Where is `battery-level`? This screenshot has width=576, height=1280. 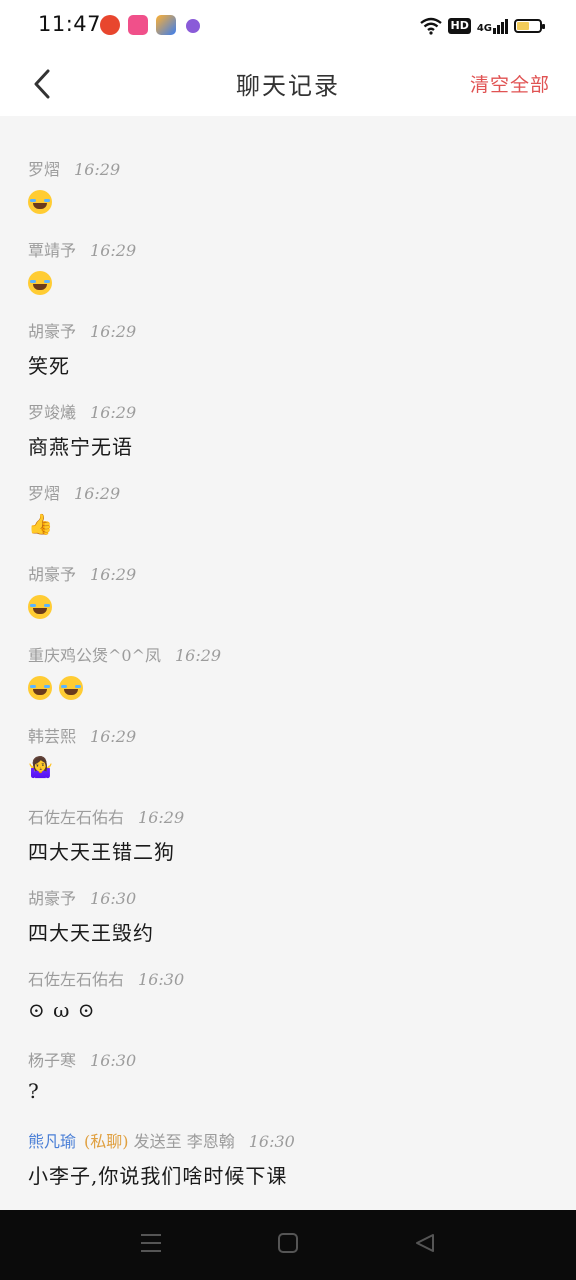
battery-level is located at coordinates (523, 26).